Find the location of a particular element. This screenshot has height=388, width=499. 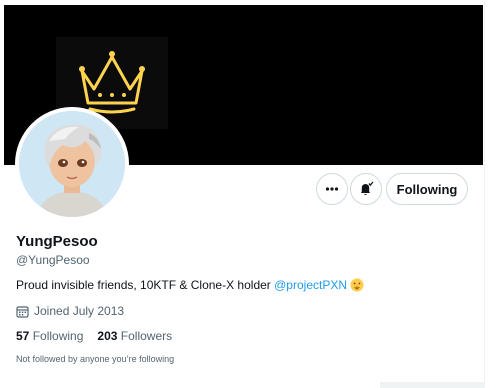

scroll-indicator is located at coordinates (432, 385).